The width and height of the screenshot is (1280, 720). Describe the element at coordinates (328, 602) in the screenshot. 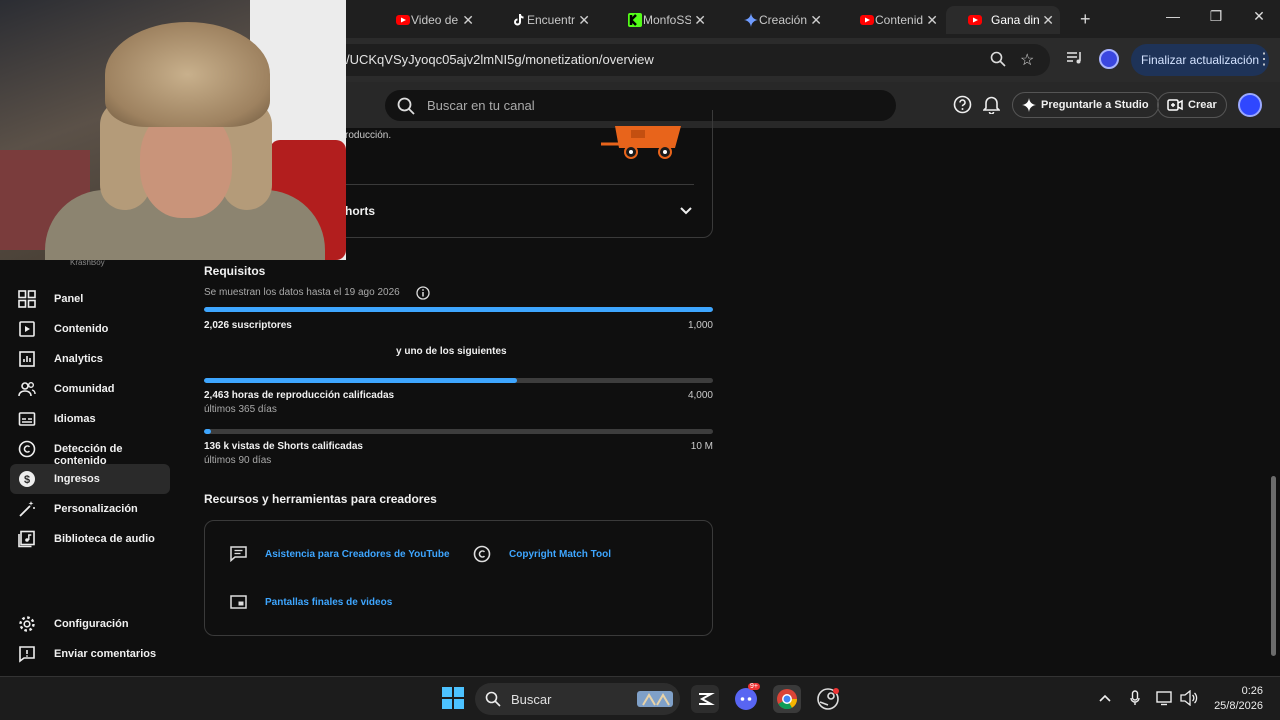

I see `end-screens-link: Pantallas finales de videos` at that location.